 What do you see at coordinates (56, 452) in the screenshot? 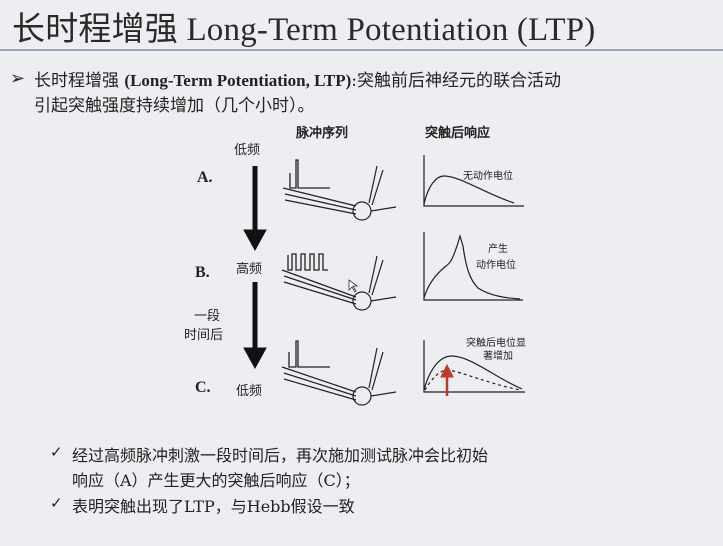
I see `check-icon-1: ✓` at bounding box center [56, 452].